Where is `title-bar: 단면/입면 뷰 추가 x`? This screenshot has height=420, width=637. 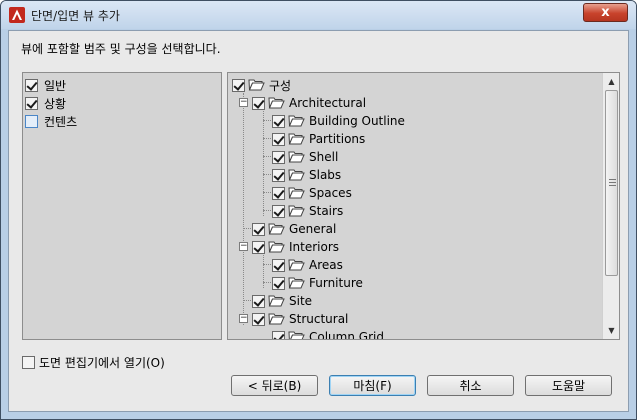
title-bar: 단면/입면 뷰 추가 x is located at coordinates (318, 15).